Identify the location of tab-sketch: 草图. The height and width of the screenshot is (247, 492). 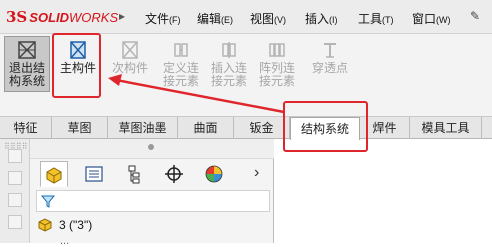
(80, 128).